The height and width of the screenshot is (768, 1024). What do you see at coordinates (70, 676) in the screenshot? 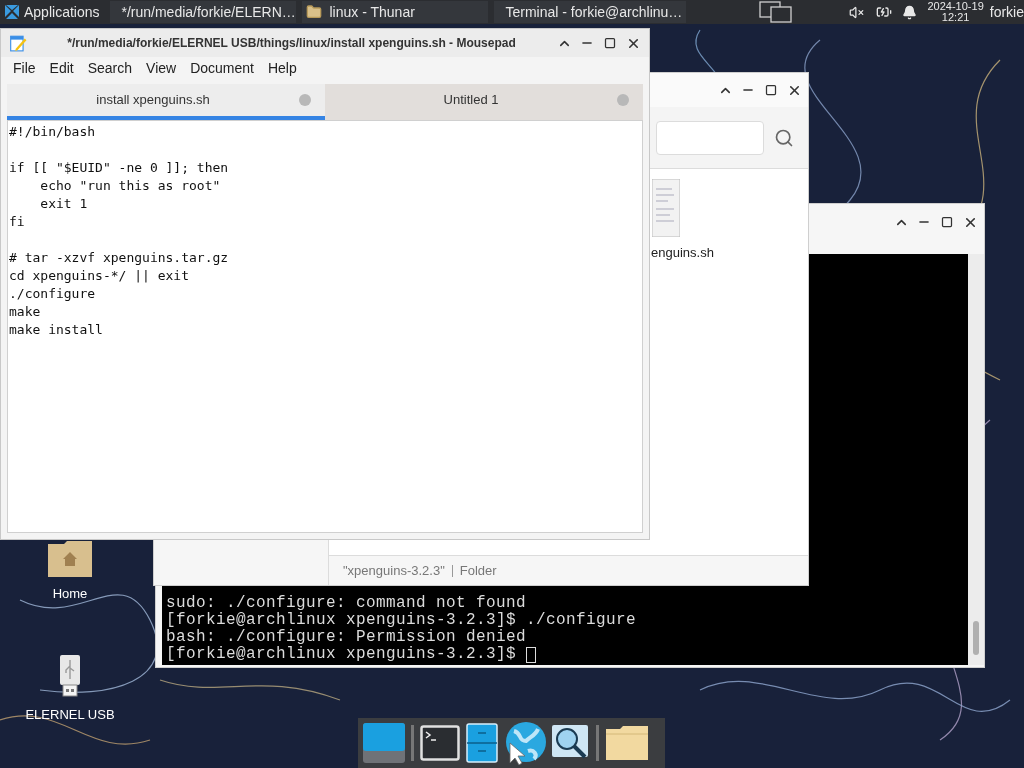
I see `usb-drive-icon` at bounding box center [70, 676].